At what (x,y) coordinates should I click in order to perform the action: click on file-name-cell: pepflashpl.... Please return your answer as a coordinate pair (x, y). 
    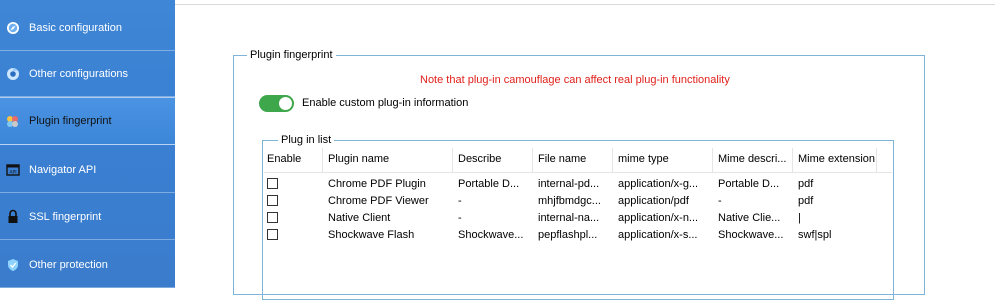
    Looking at the image, I should click on (568, 235).